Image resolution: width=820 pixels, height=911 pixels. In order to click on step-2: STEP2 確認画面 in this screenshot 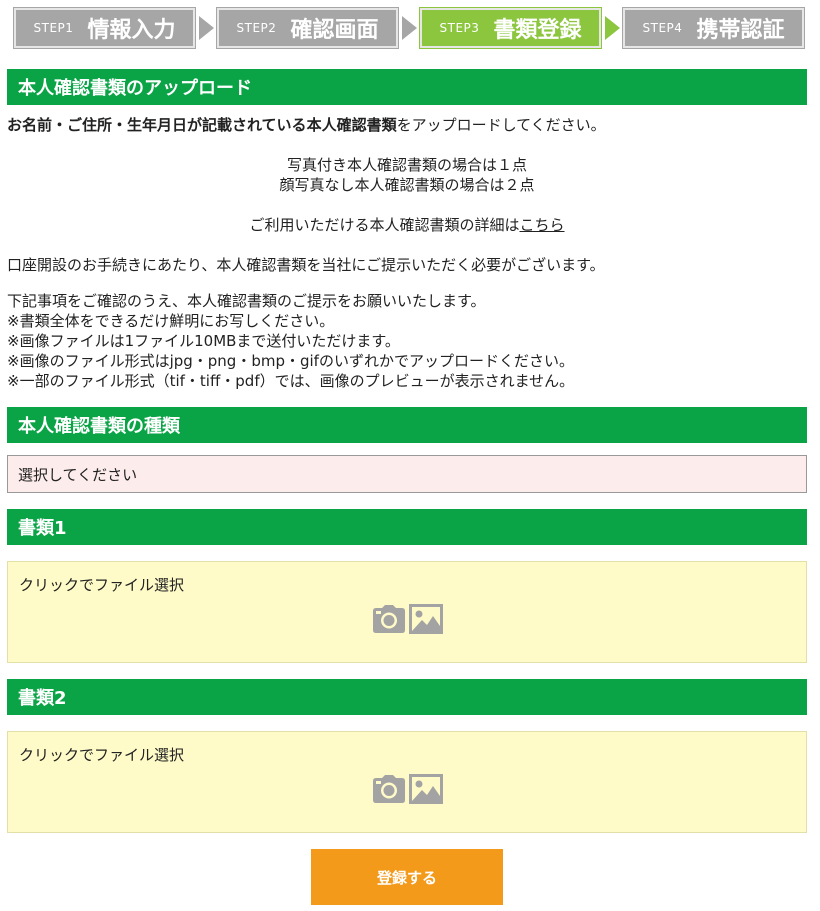, I will do `click(307, 28)`.